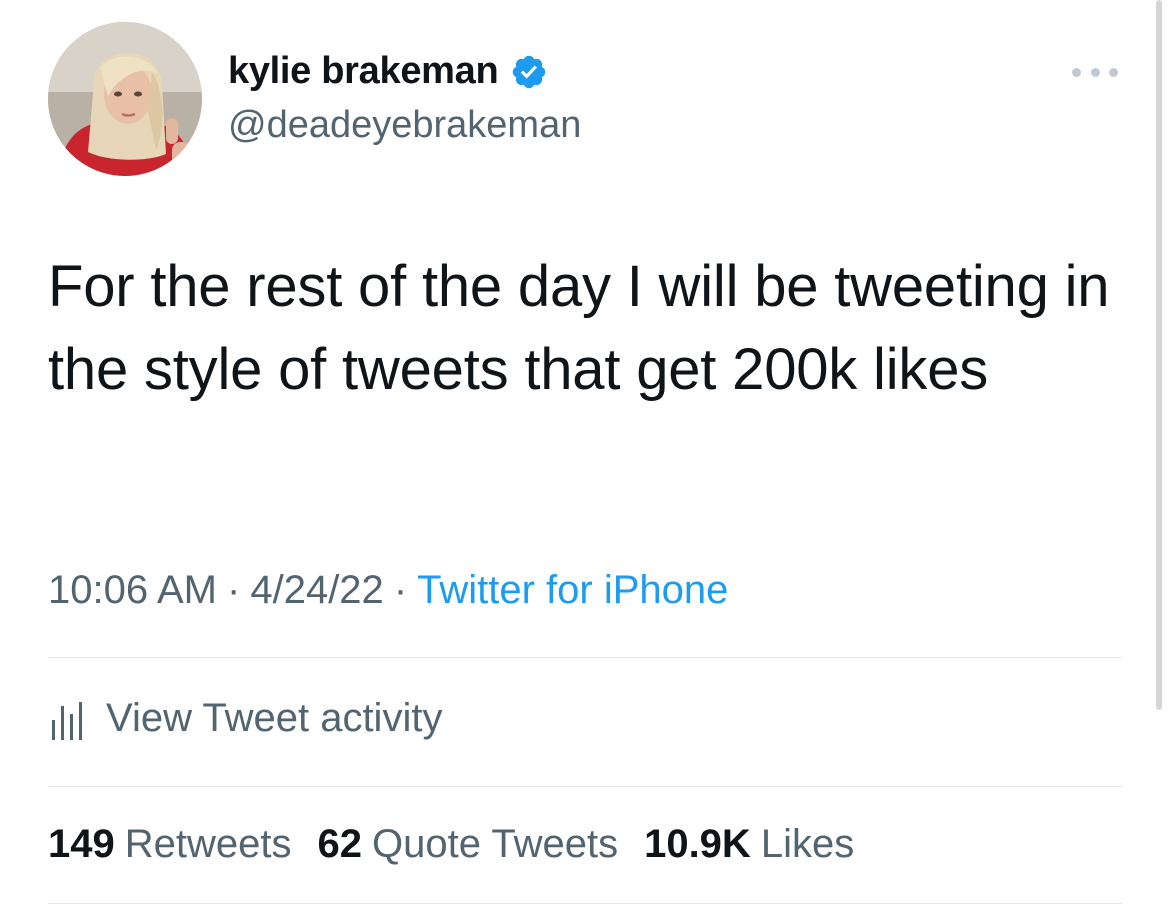 This screenshot has width=1170, height=905. I want to click on scrollbar, so click(1159, 355).